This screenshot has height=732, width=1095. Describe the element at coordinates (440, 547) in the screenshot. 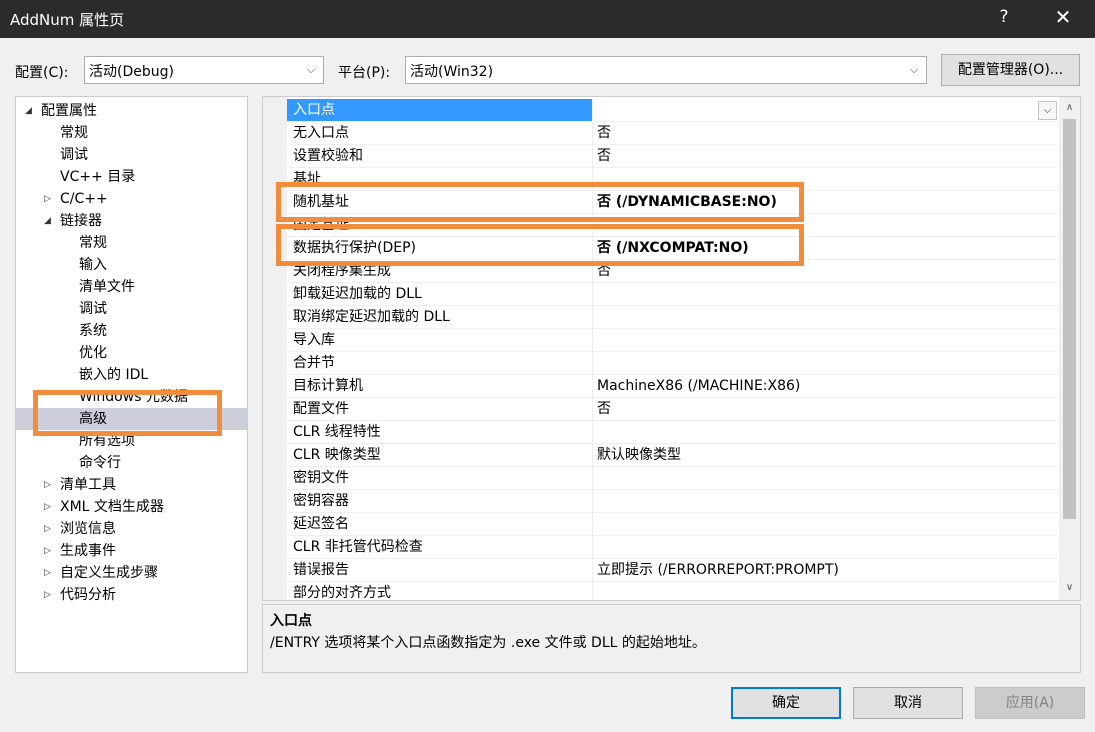

I see `property-name: CLR 非托管代码检查` at that location.